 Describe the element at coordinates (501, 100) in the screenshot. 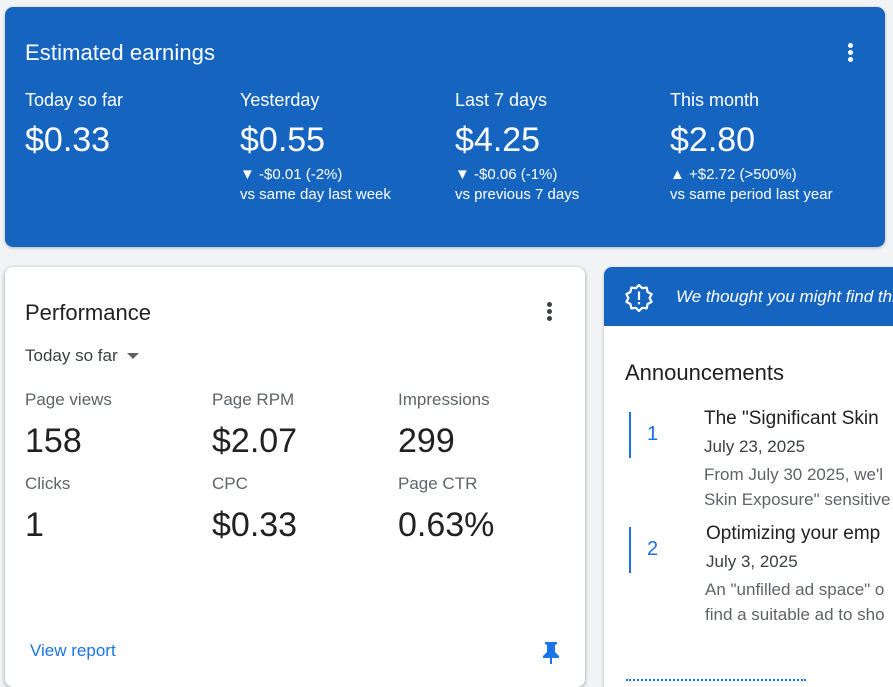

I see `metric-label: Last 7 days` at that location.